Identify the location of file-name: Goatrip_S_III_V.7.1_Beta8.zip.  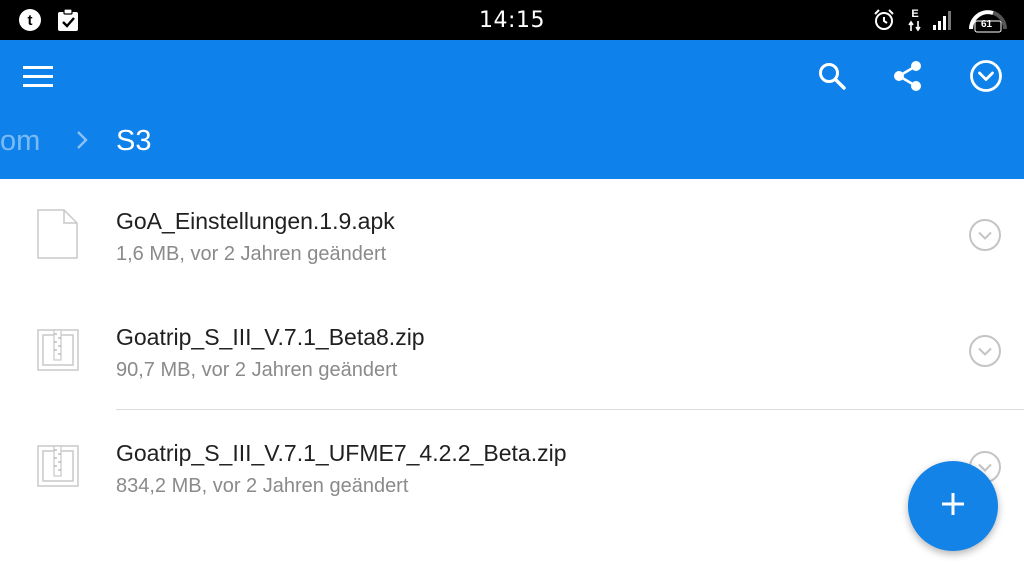
(270, 337).